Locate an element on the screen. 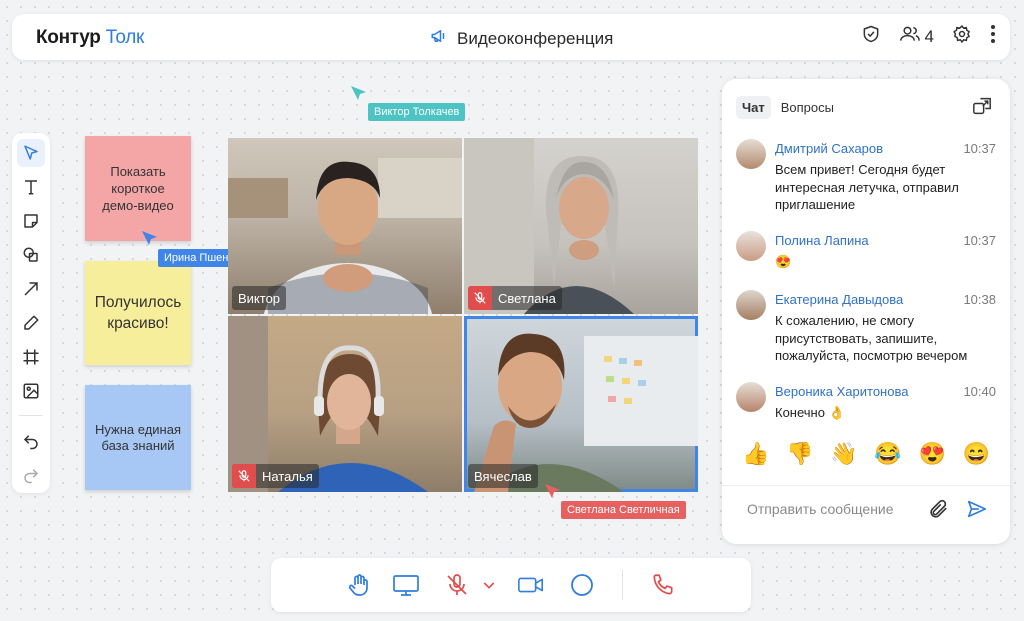 This screenshot has height=621, width=1024. image-tool is located at coordinates (31, 391).